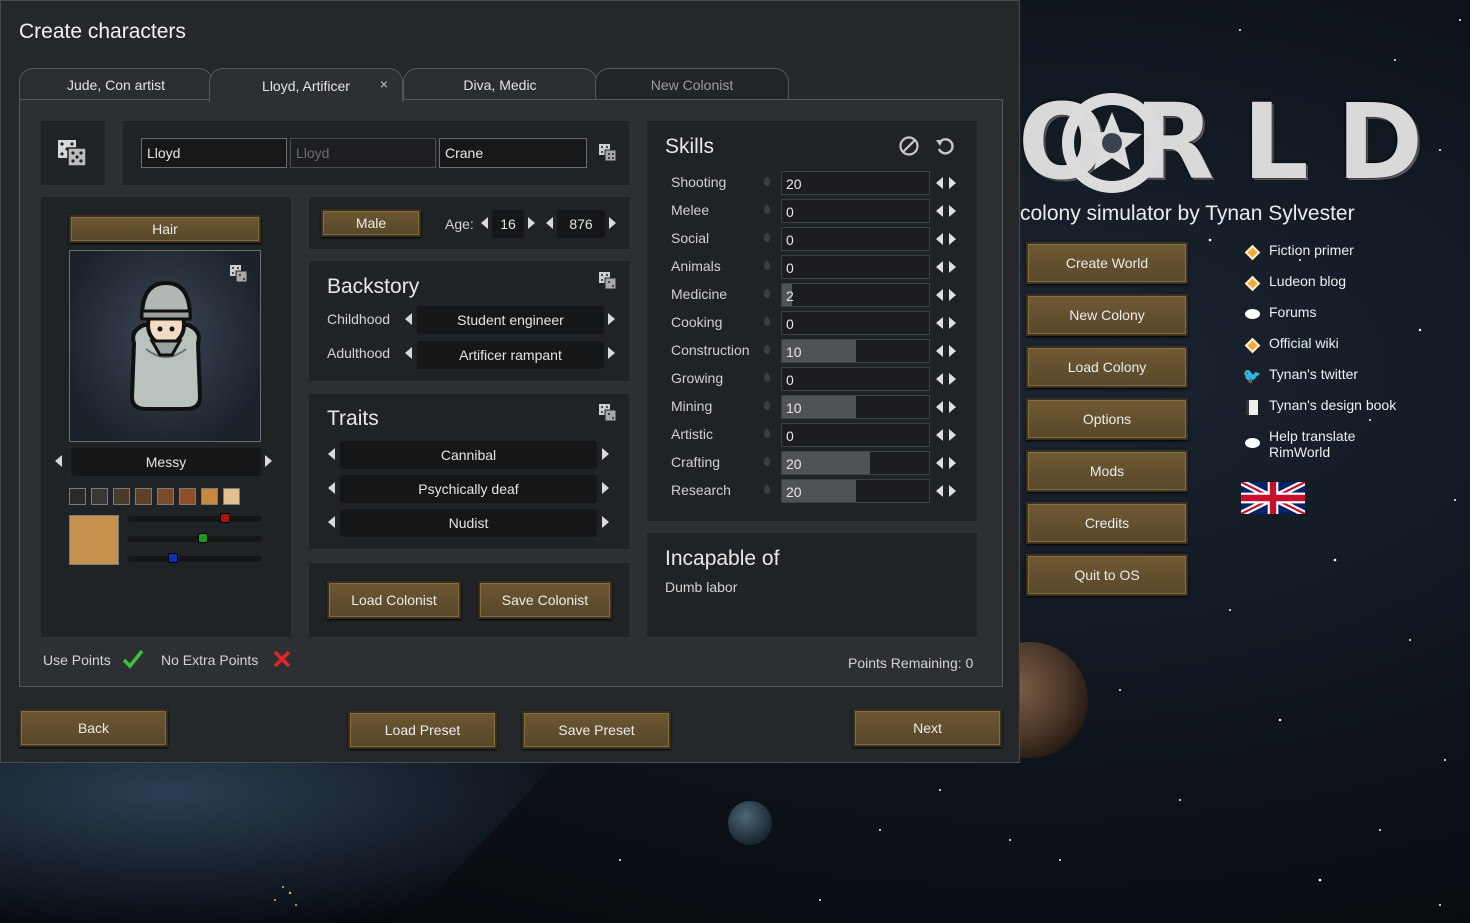 The image size is (1470, 923). Describe the element at coordinates (927, 728) in the screenshot. I see `next-button: Next` at that location.